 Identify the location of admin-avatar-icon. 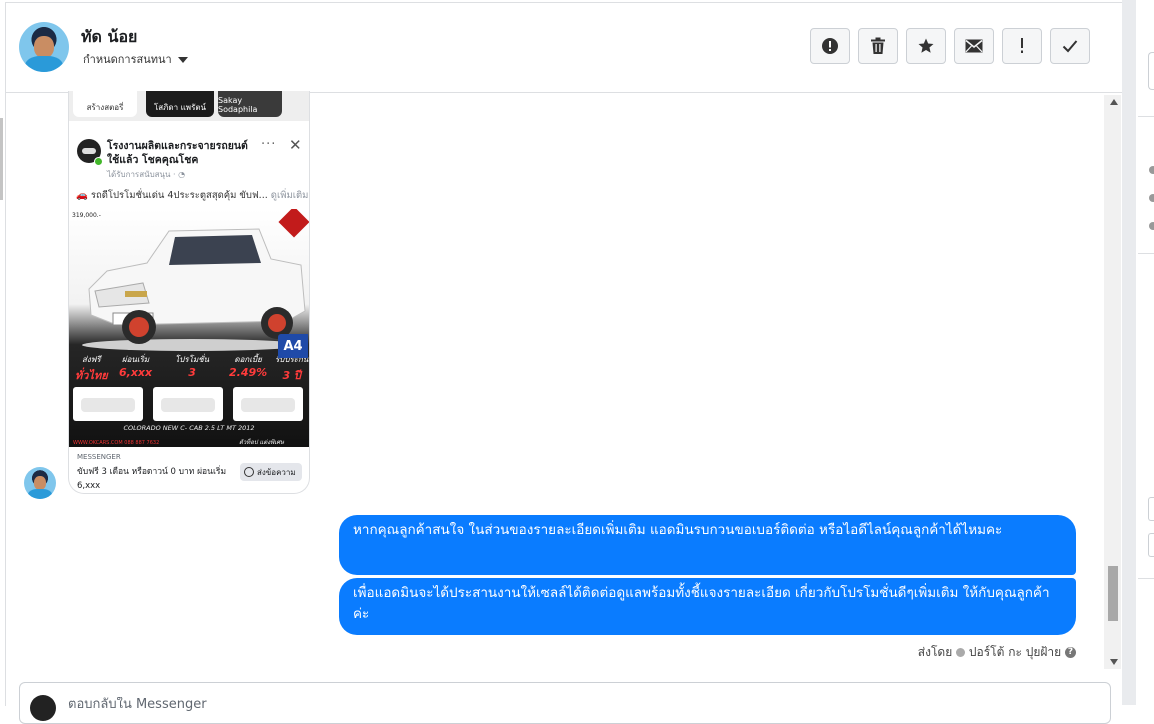
(961, 652).